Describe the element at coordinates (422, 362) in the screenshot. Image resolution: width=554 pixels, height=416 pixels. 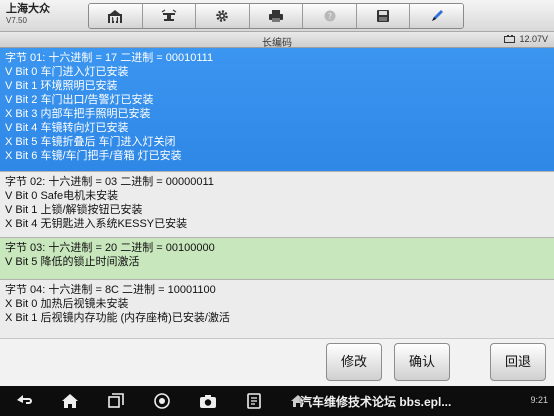
I see `confirm-button: 确认` at that location.